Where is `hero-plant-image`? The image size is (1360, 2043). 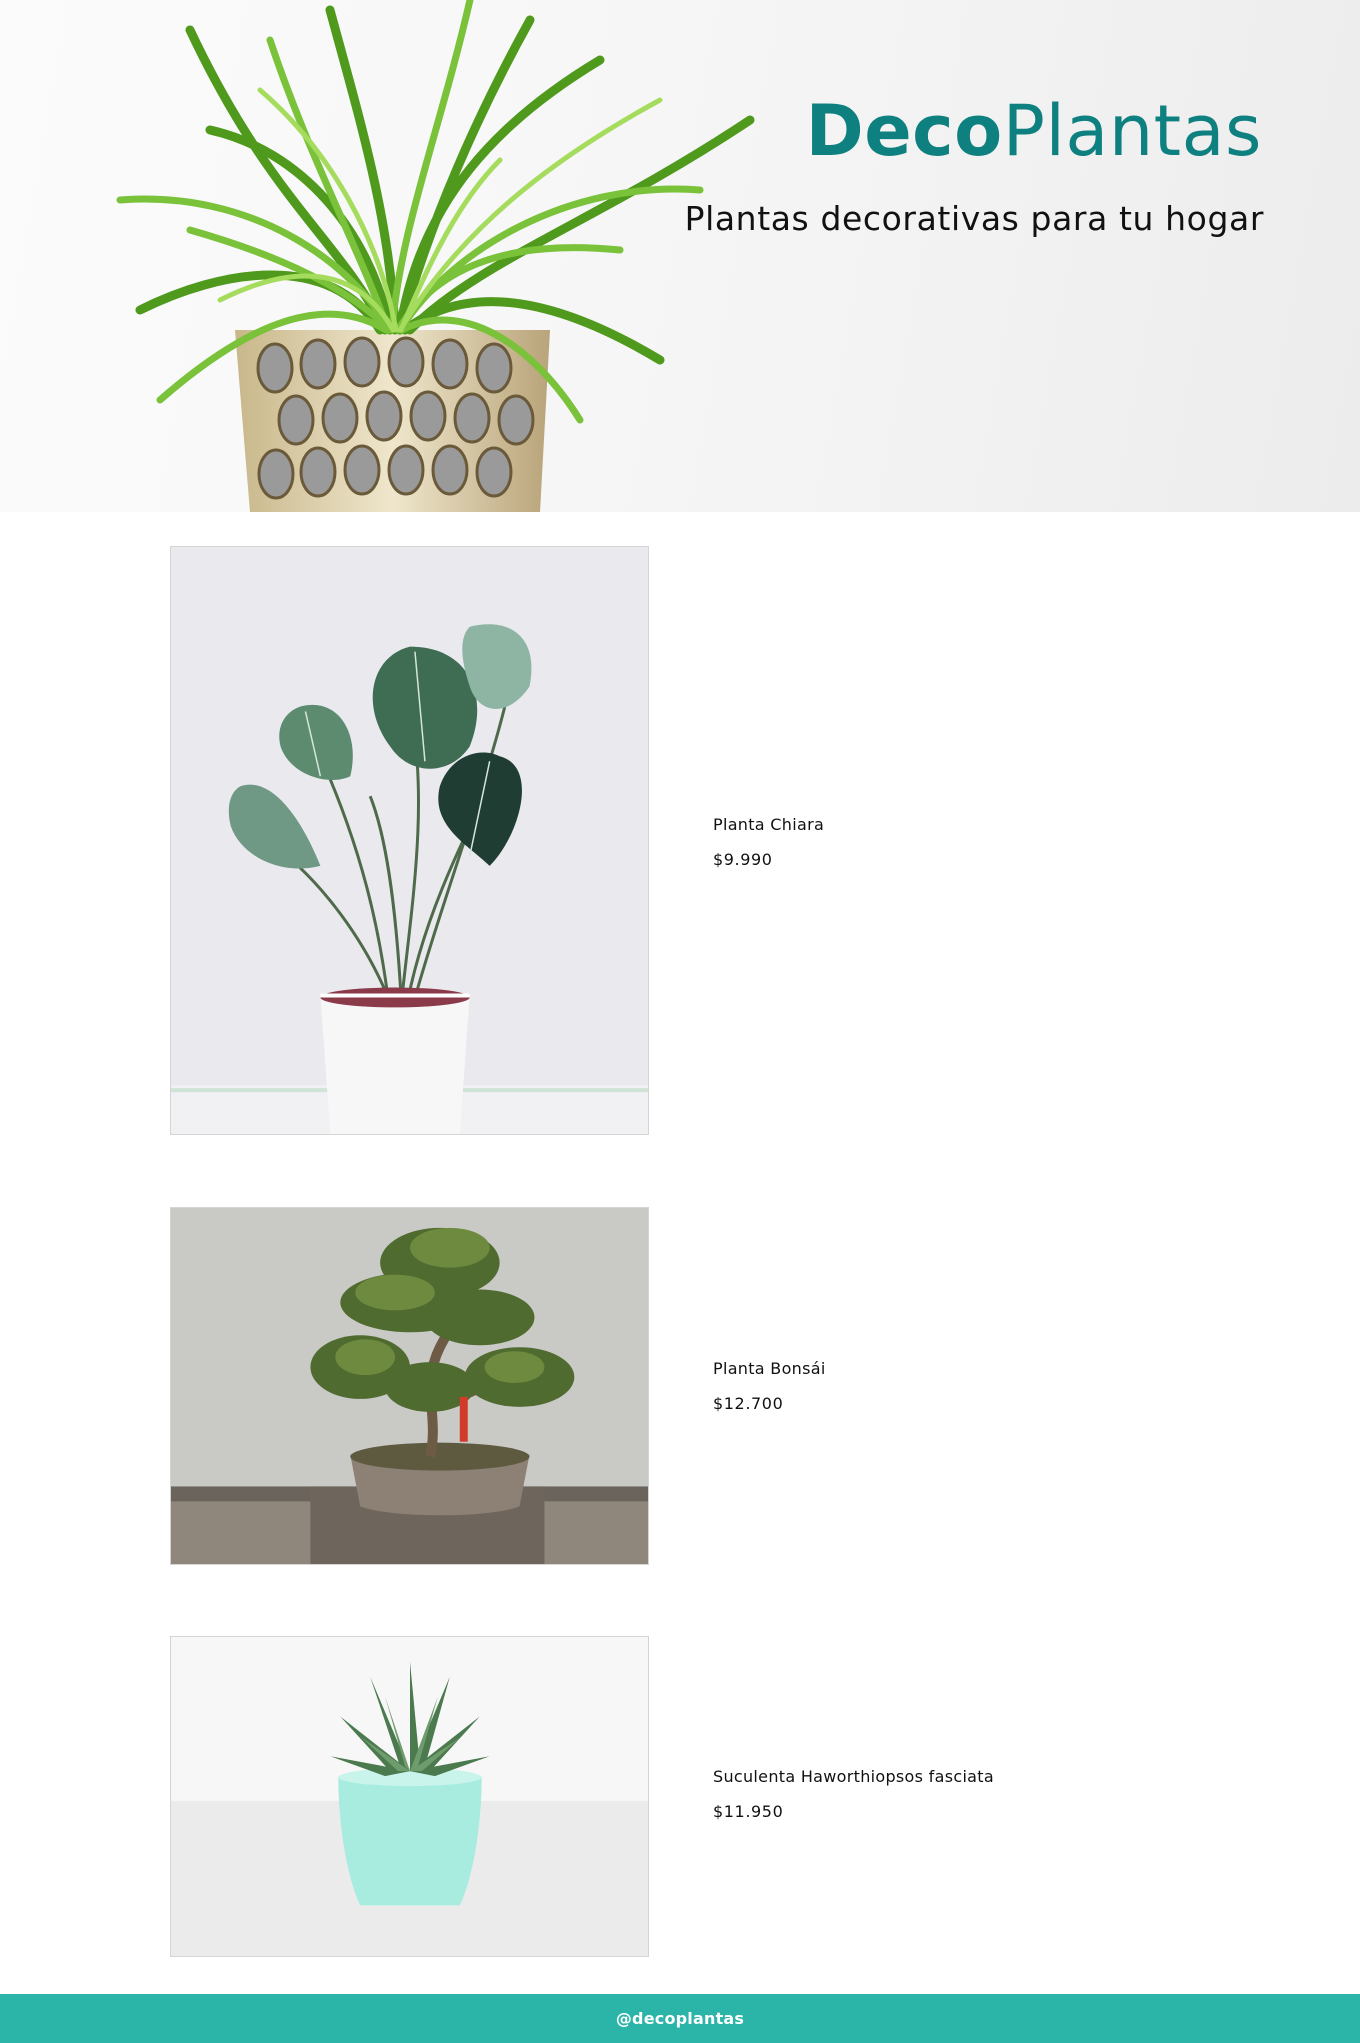
hero-plant-image is located at coordinates (435, 256).